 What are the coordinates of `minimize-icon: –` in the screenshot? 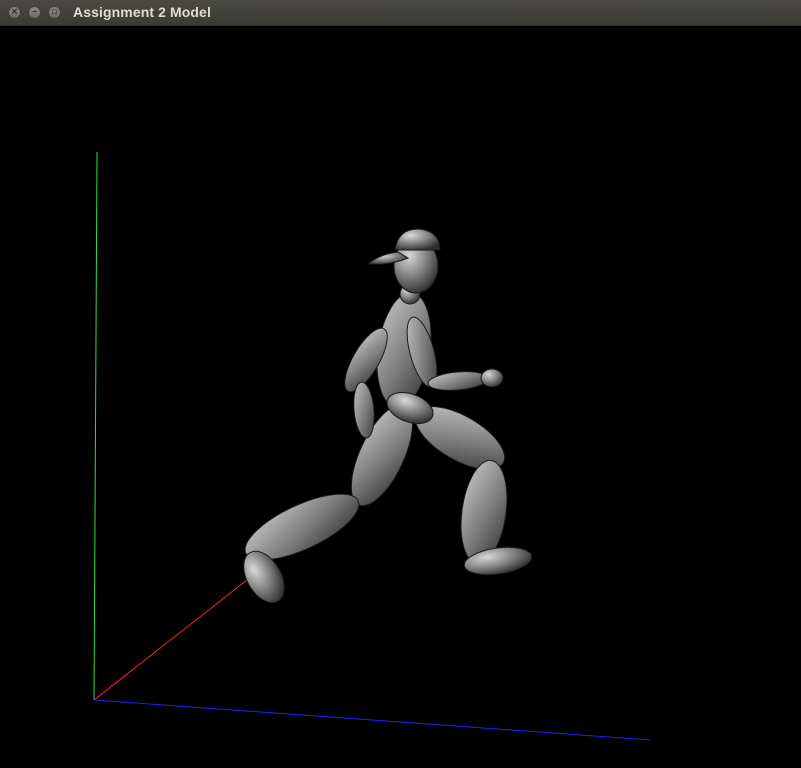 It's located at (34, 12).